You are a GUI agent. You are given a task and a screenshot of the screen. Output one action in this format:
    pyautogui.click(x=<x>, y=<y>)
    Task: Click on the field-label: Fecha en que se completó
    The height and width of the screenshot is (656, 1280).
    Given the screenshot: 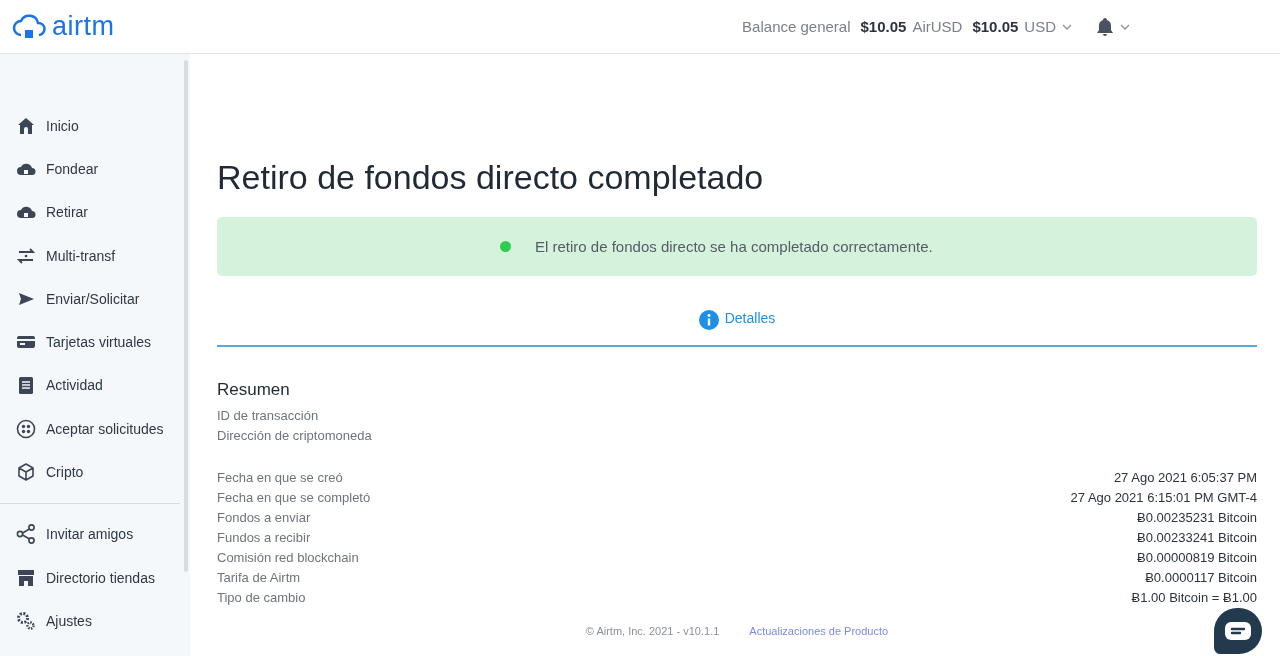 What is the action you would take?
    pyautogui.click(x=294, y=498)
    